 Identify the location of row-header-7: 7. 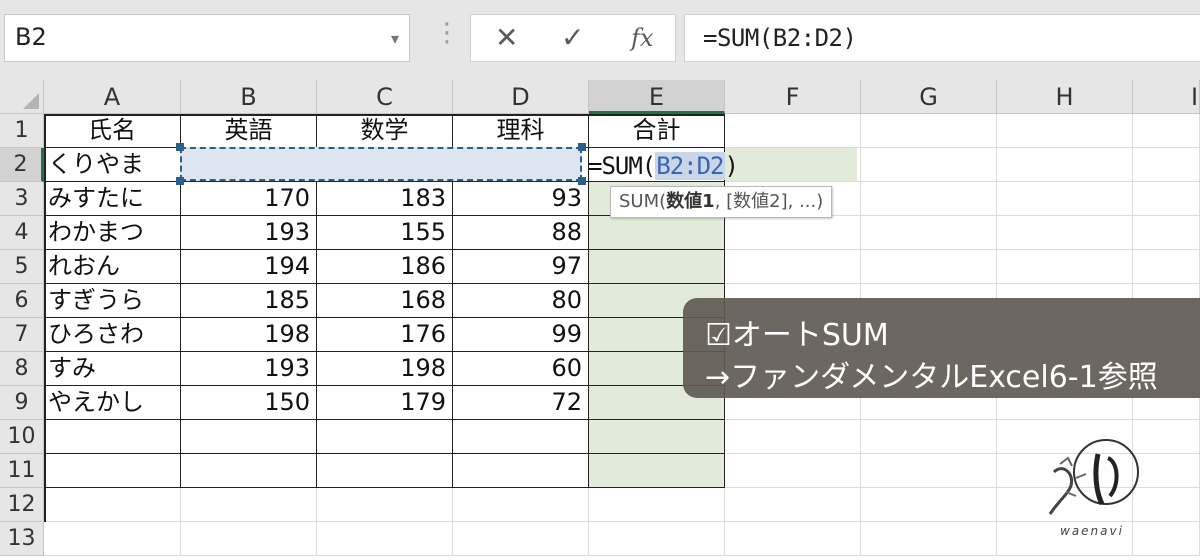
(22, 335).